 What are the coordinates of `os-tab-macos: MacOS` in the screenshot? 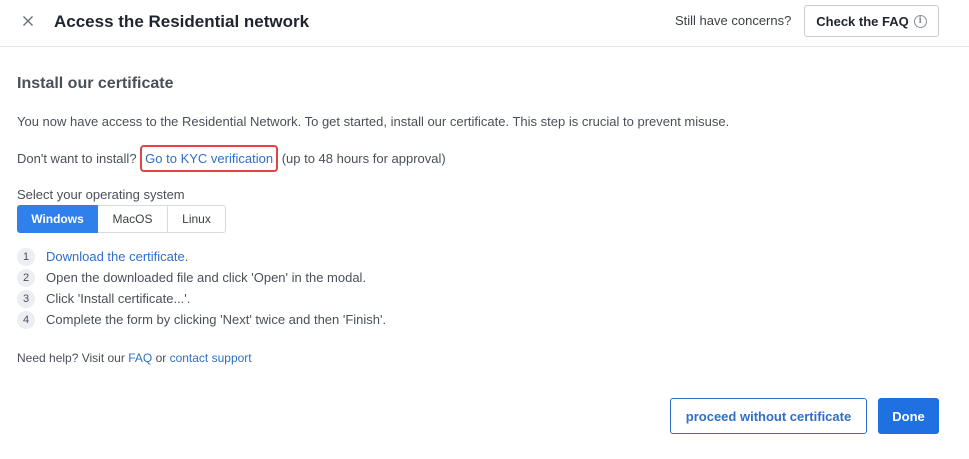 It's located at (133, 219).